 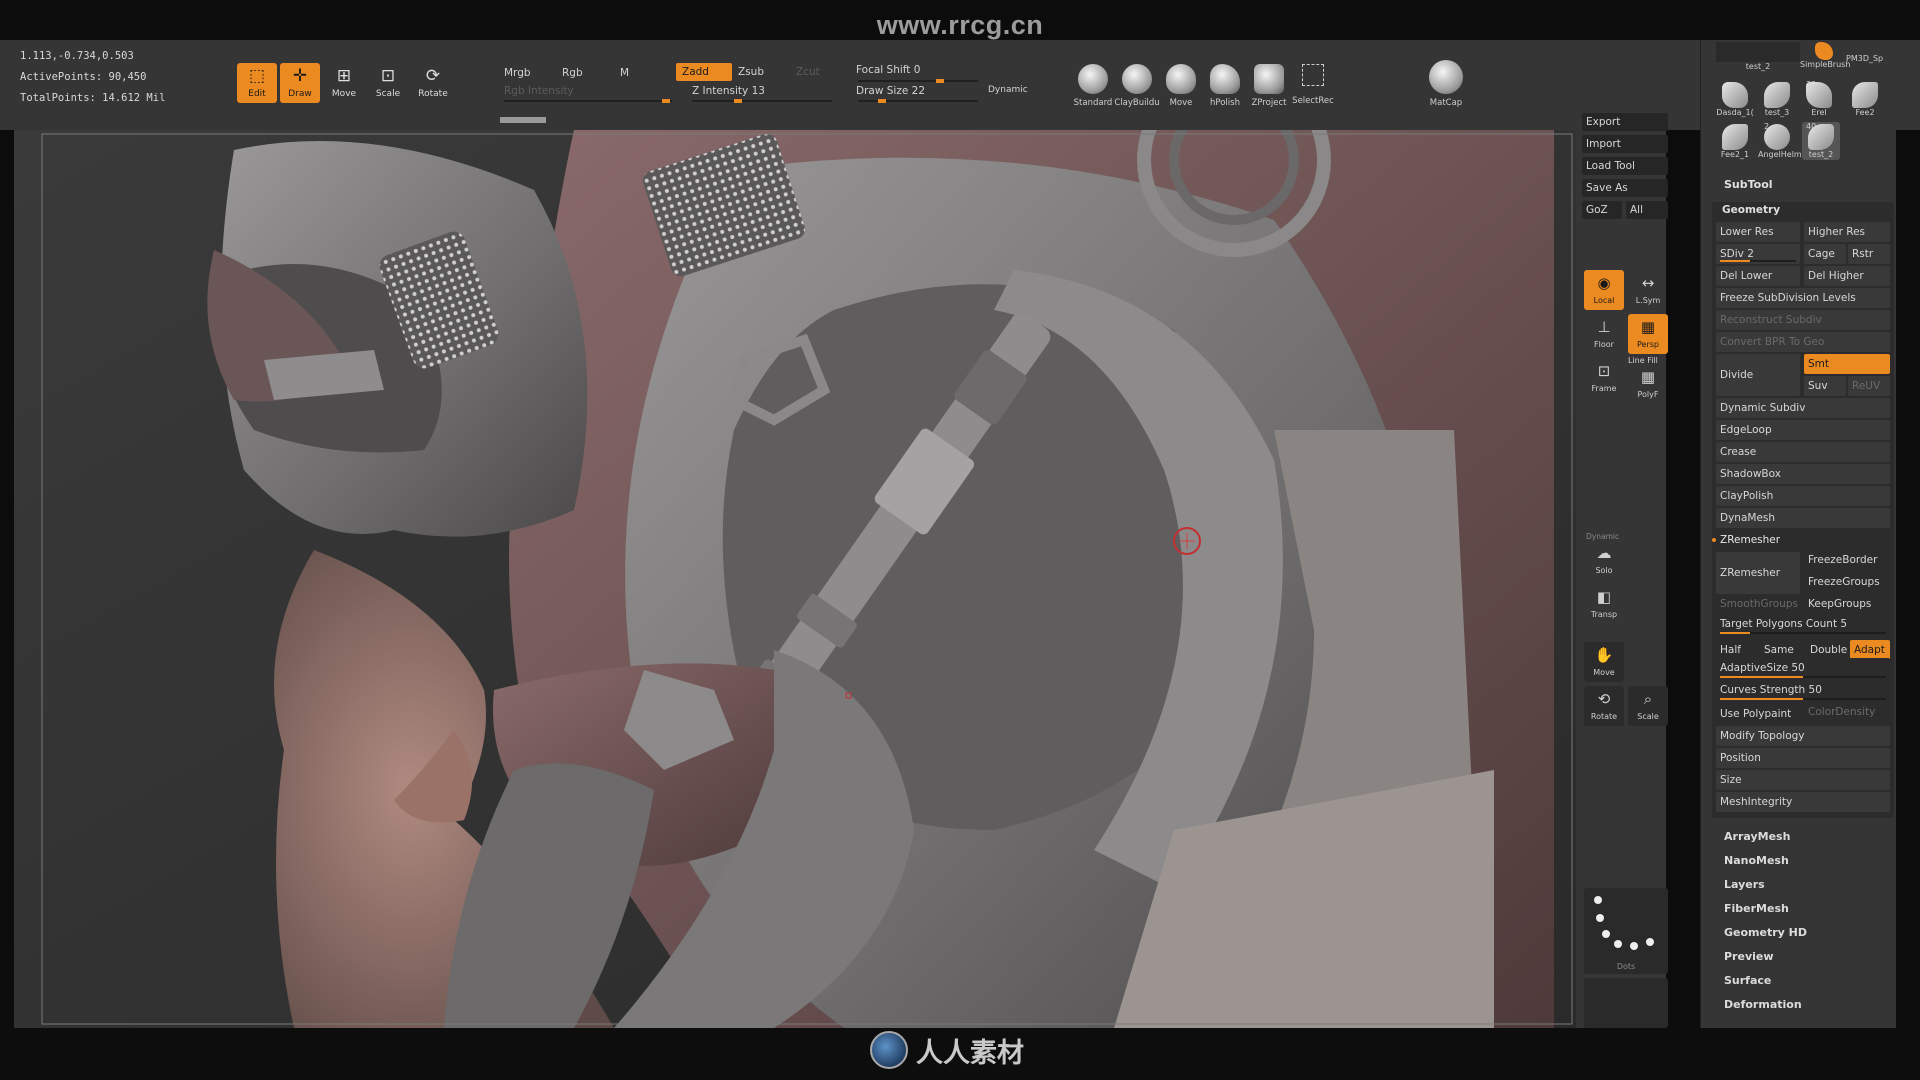 What do you see at coordinates (1648, 706) in the screenshot?
I see `scale-view-button: ⌕ Scale` at bounding box center [1648, 706].